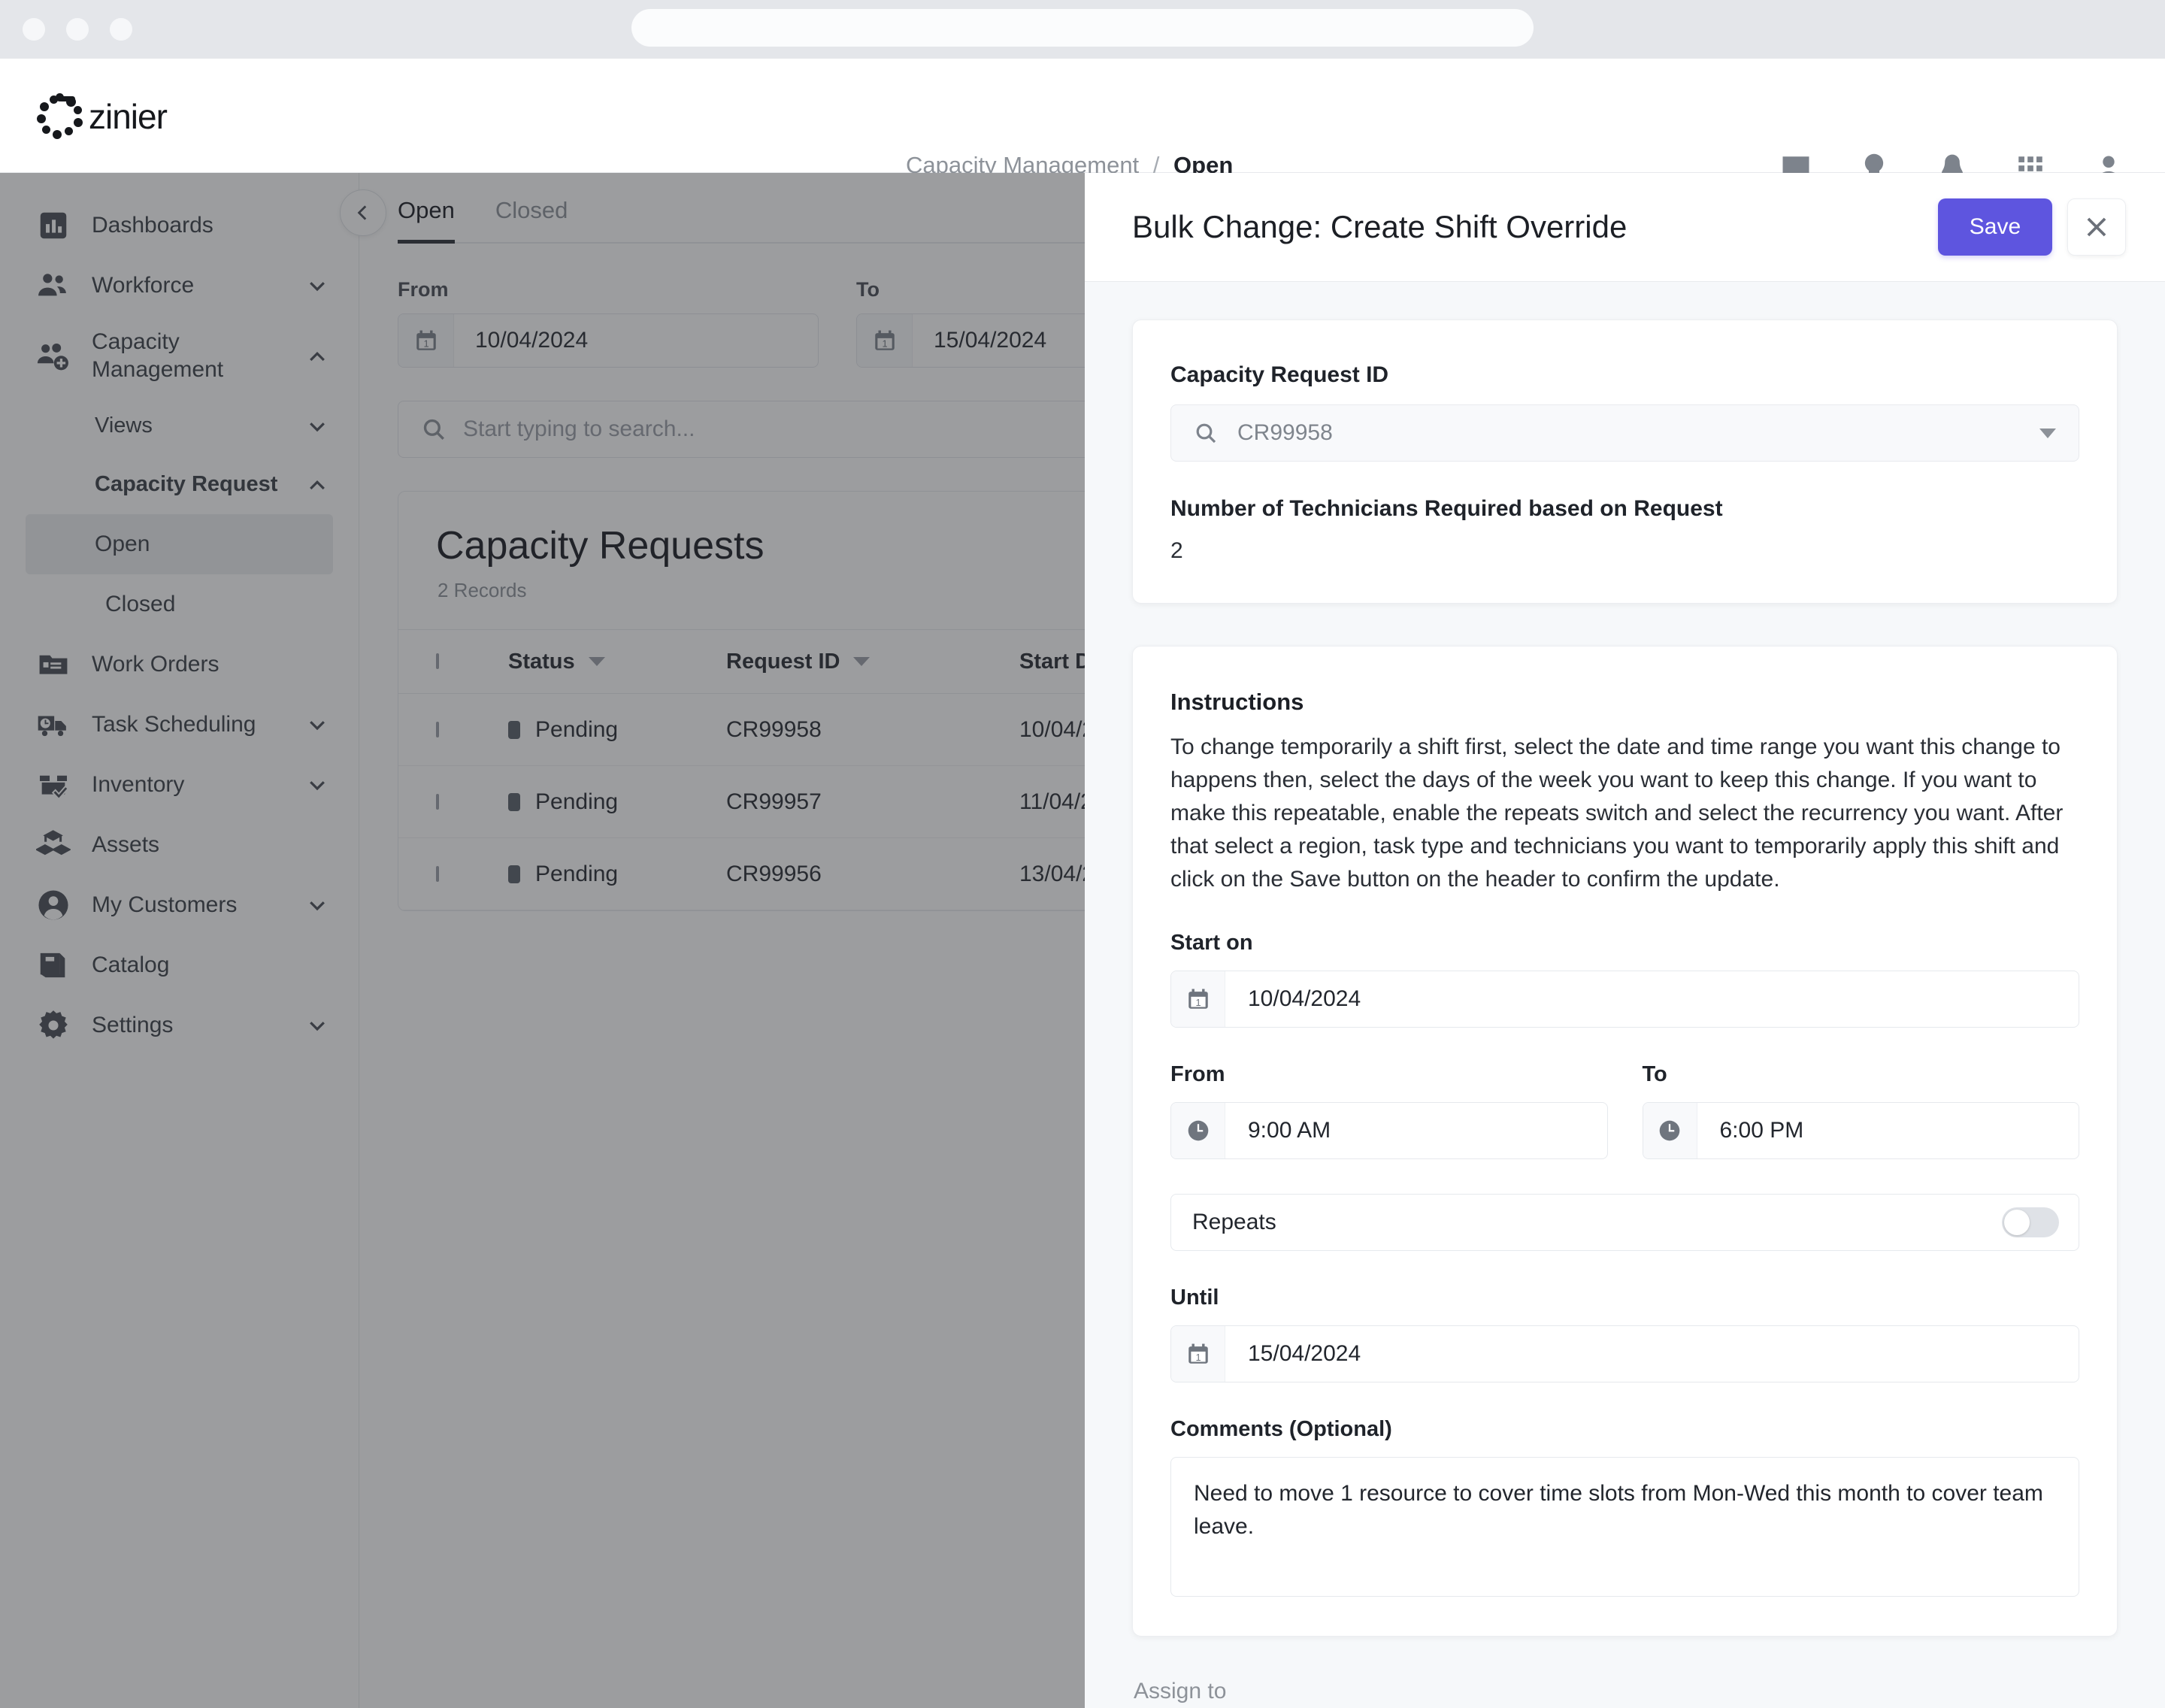 The width and height of the screenshot is (2165, 1708). Describe the element at coordinates (1234, 1222) in the screenshot. I see `repeats-label: Repeats` at that location.